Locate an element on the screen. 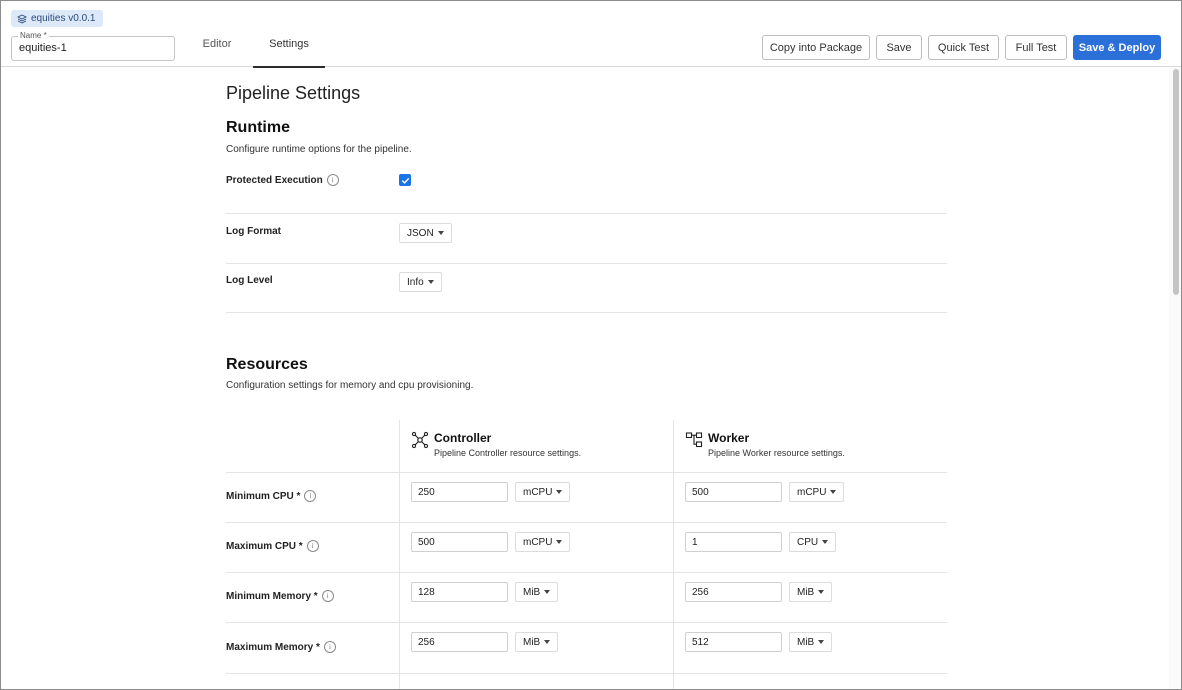 This screenshot has width=1182, height=690. package-badge: equities v0.0.1 is located at coordinates (57, 18).